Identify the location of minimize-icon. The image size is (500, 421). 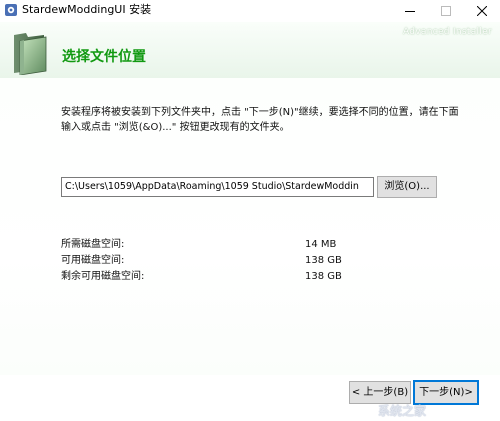
(410, 11).